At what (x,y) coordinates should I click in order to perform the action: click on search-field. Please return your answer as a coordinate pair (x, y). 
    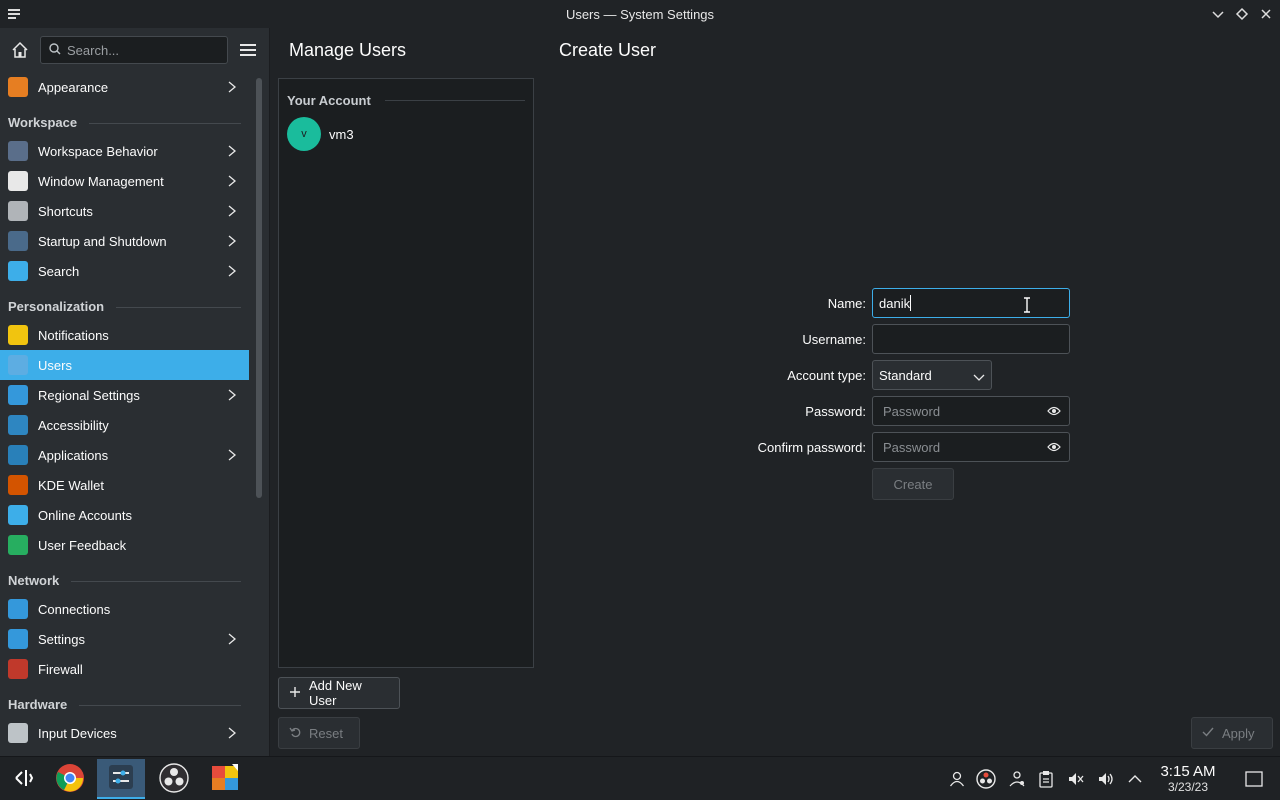
    Looking at the image, I should click on (134, 50).